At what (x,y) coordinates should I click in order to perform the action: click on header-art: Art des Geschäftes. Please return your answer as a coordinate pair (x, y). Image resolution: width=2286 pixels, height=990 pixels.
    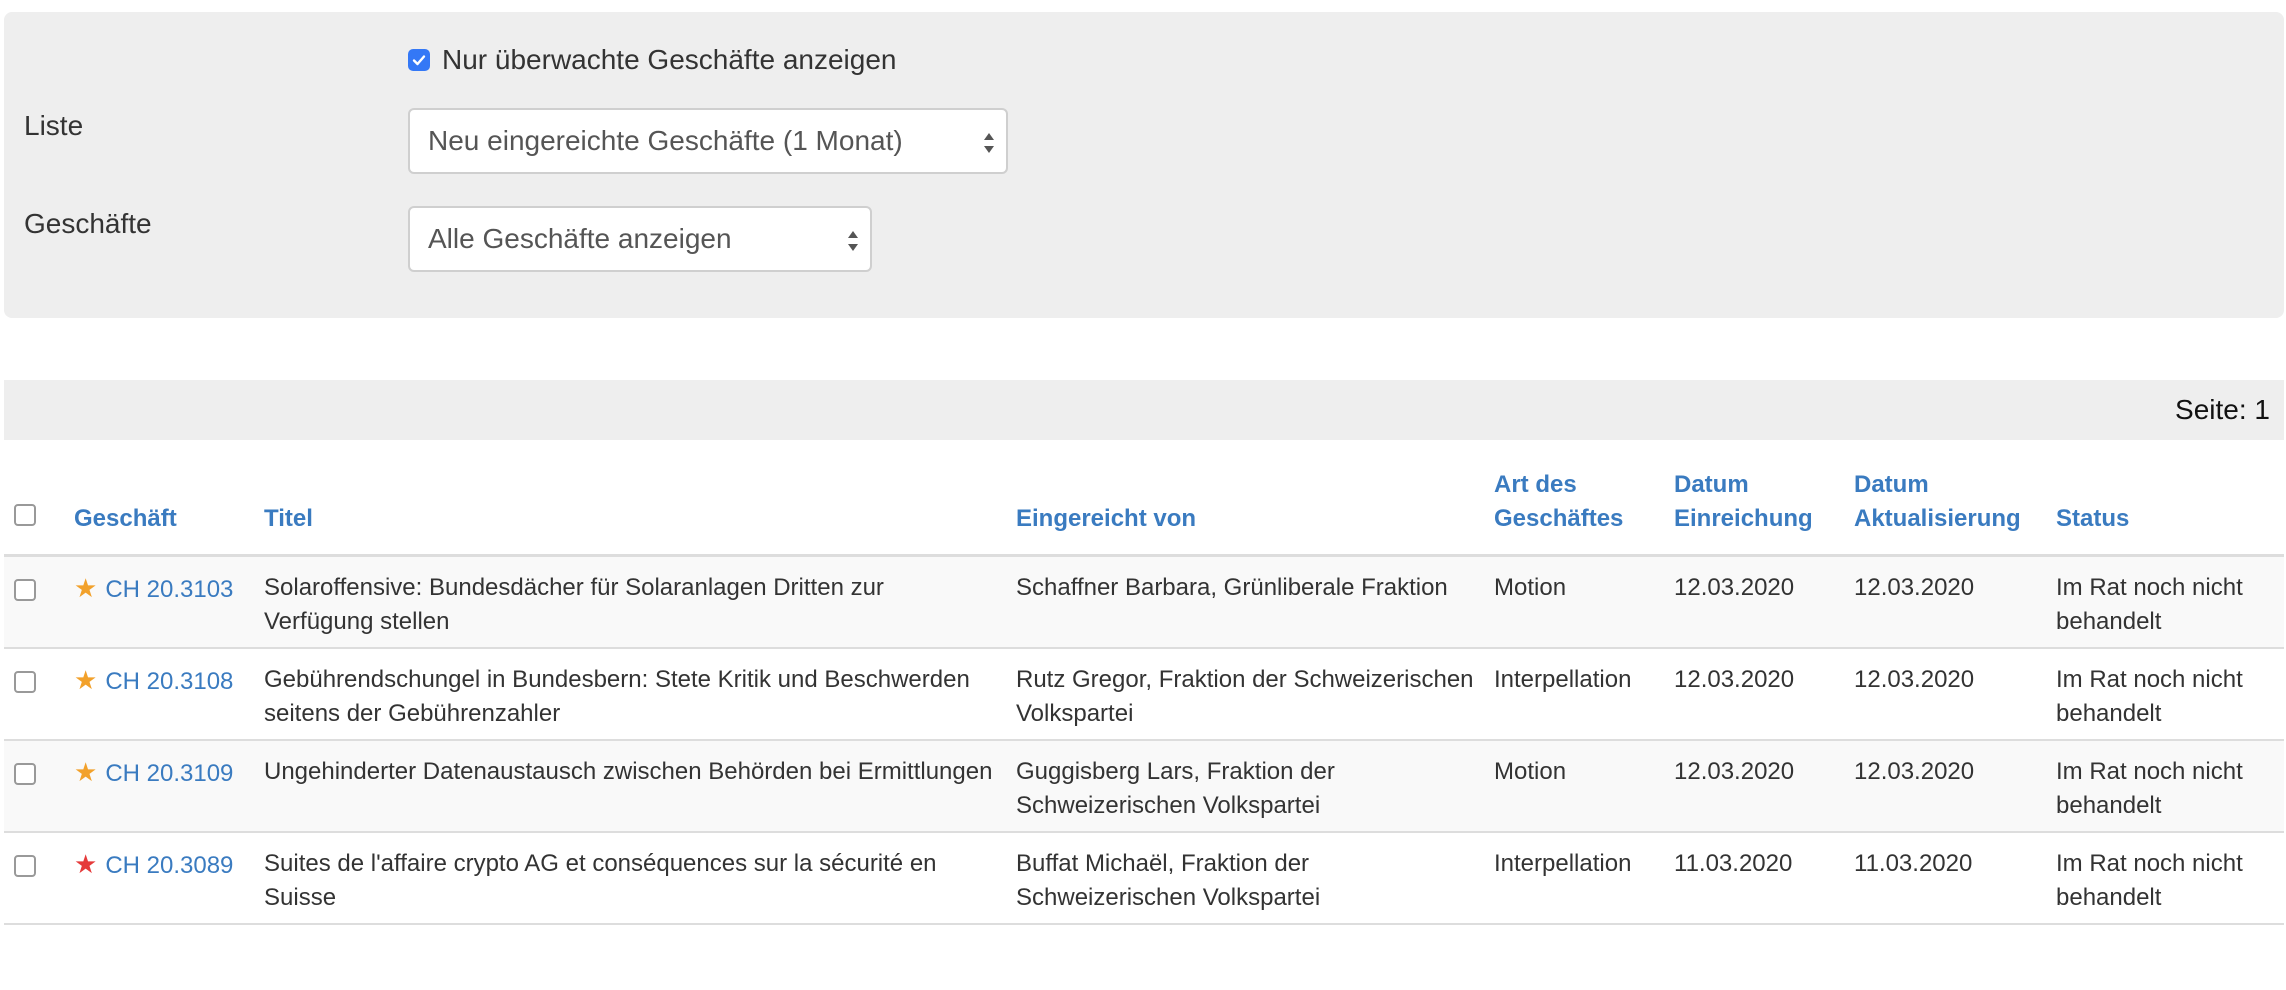
    Looking at the image, I should click on (1574, 508).